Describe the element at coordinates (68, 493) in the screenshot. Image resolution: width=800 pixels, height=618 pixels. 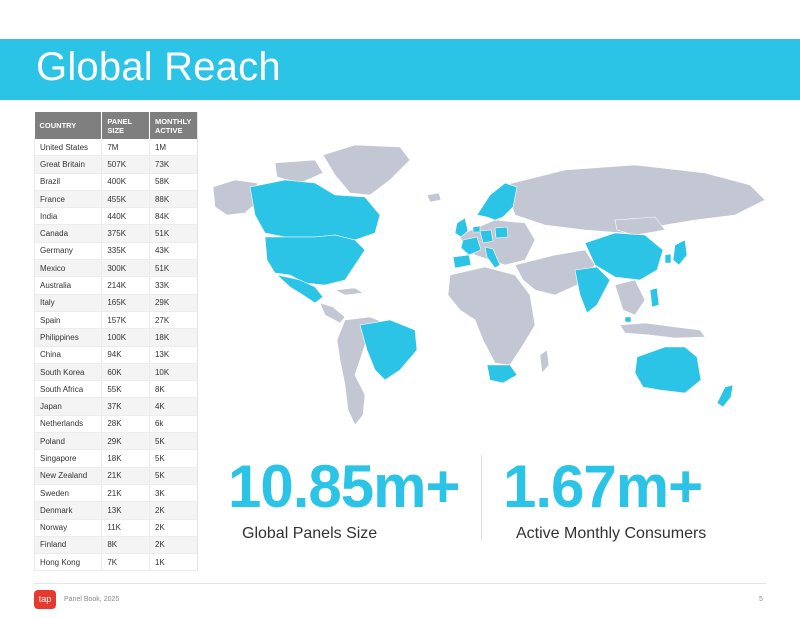
I see `cell-country: Sweden` at that location.